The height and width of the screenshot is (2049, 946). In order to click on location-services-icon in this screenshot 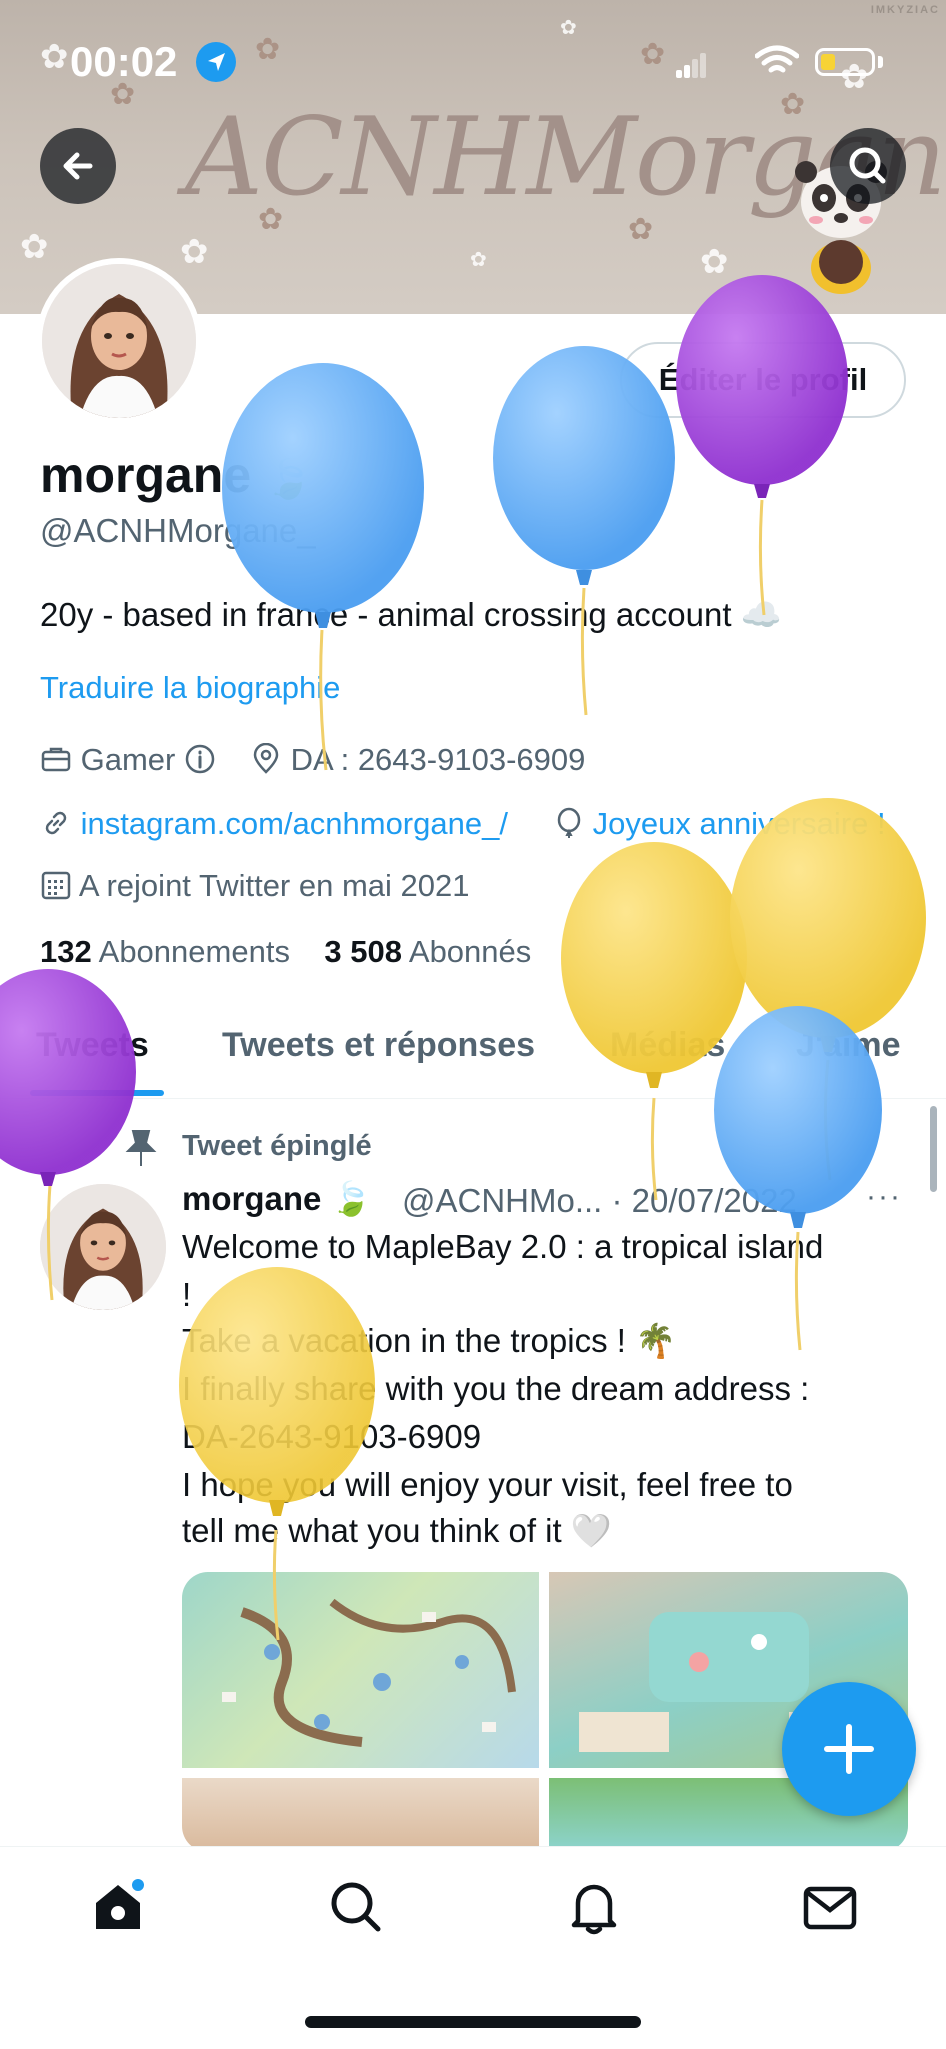, I will do `click(216, 62)`.